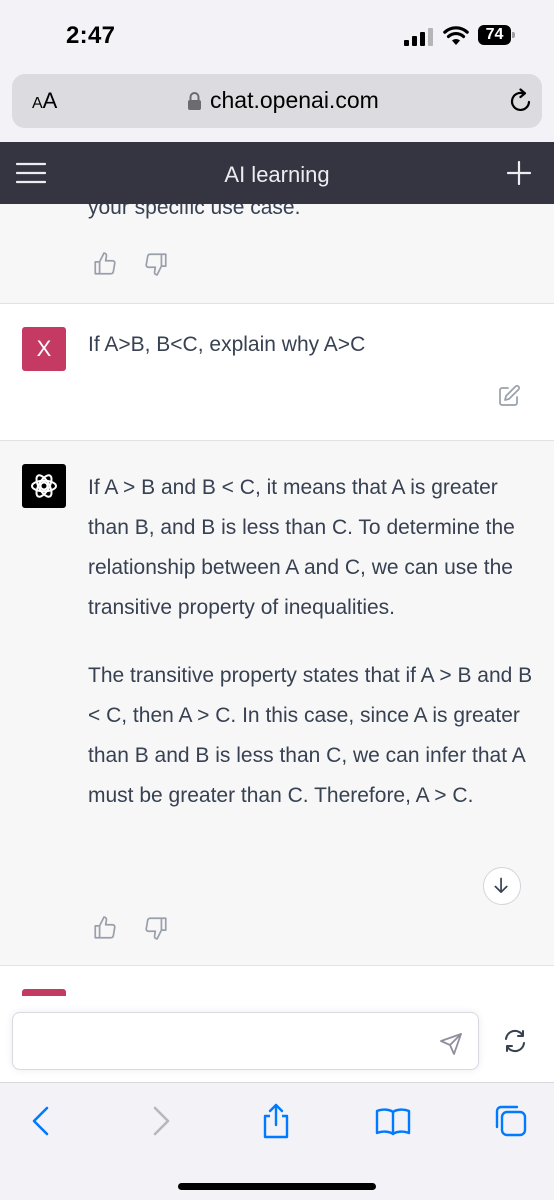  I want to click on edit-icon, so click(509, 396).